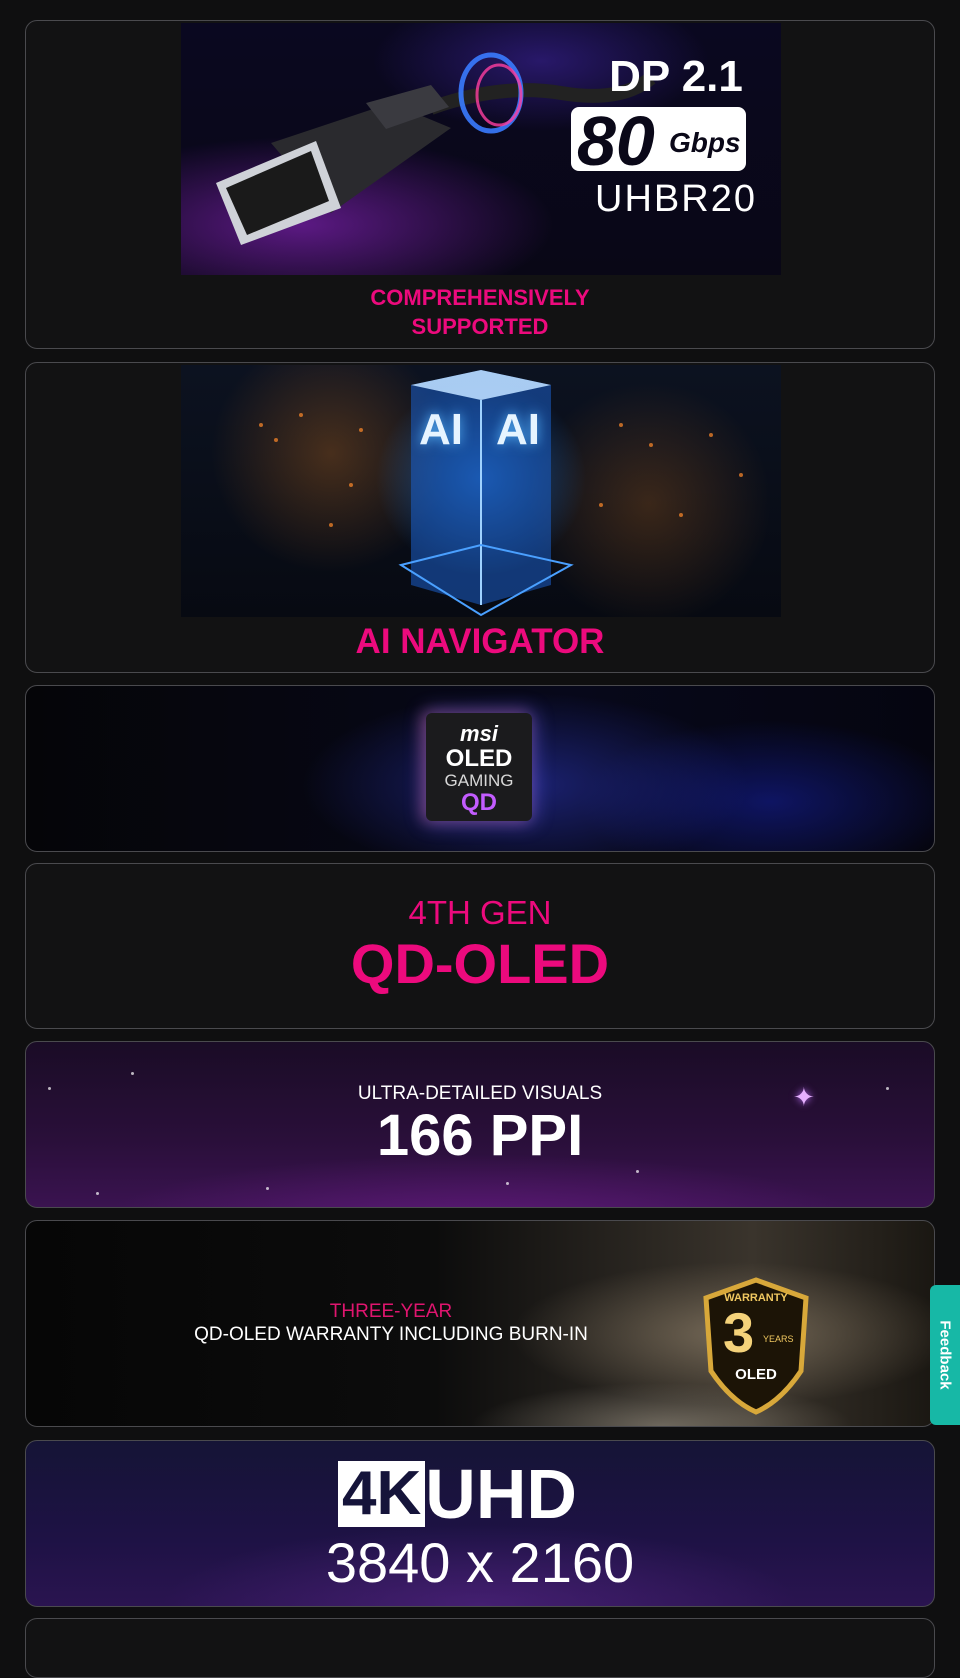 The width and height of the screenshot is (960, 1678). What do you see at coordinates (391, 1334) in the screenshot?
I see `warranty-description: QD-OLED WARRANTY INCLUDING BURN-IN` at bounding box center [391, 1334].